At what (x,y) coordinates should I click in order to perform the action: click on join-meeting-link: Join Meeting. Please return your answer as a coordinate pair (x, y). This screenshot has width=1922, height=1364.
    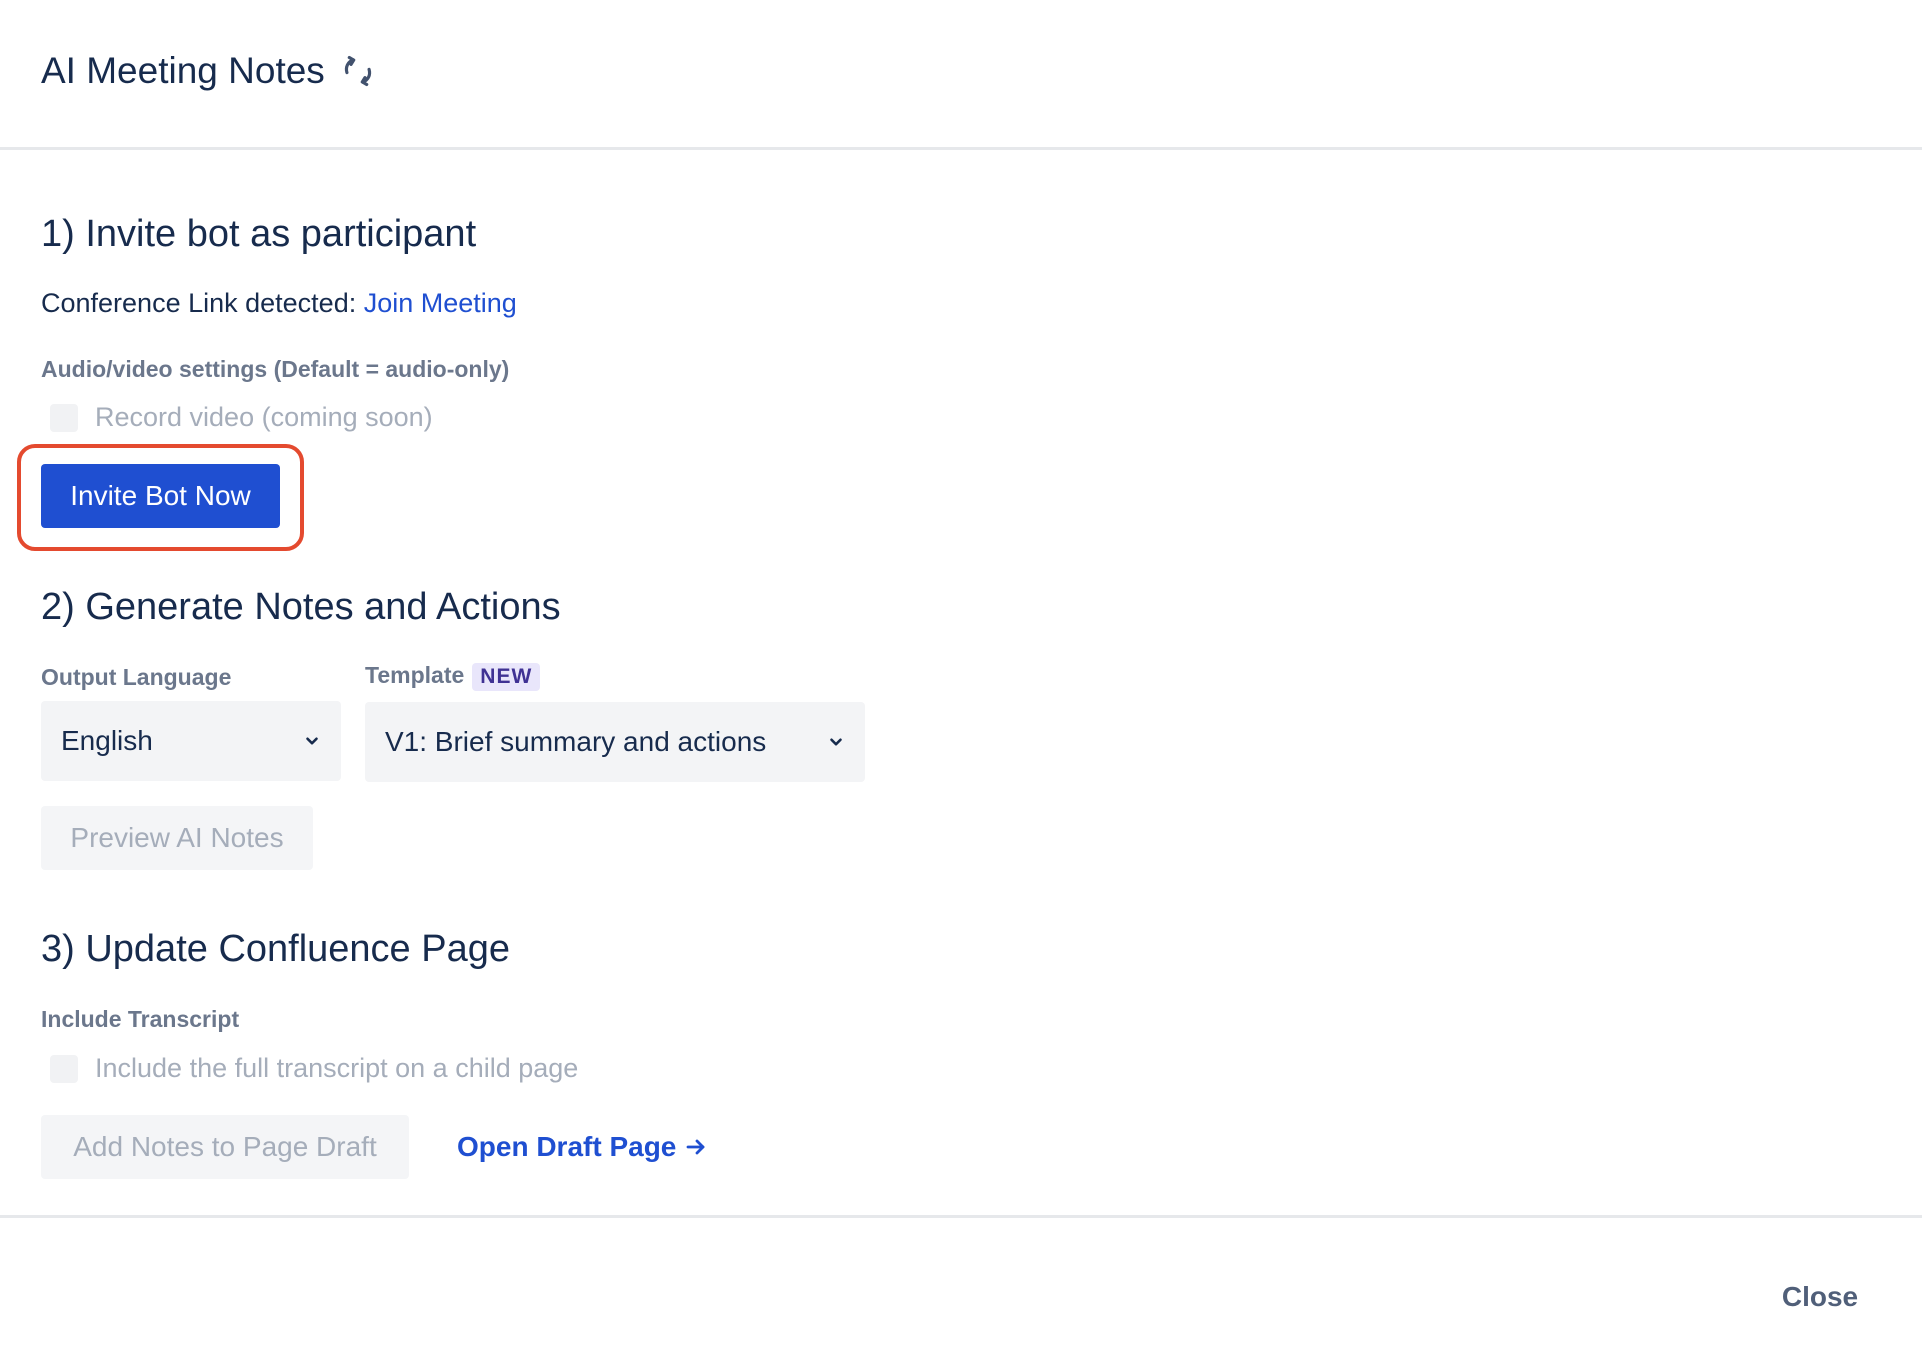
    Looking at the image, I should click on (440, 303).